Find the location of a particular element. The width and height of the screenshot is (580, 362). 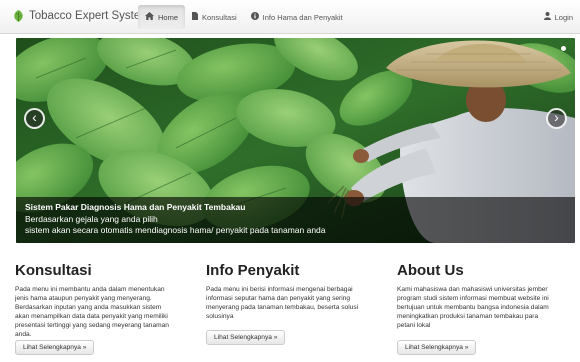

nav-home-label: Home is located at coordinates (168, 17).